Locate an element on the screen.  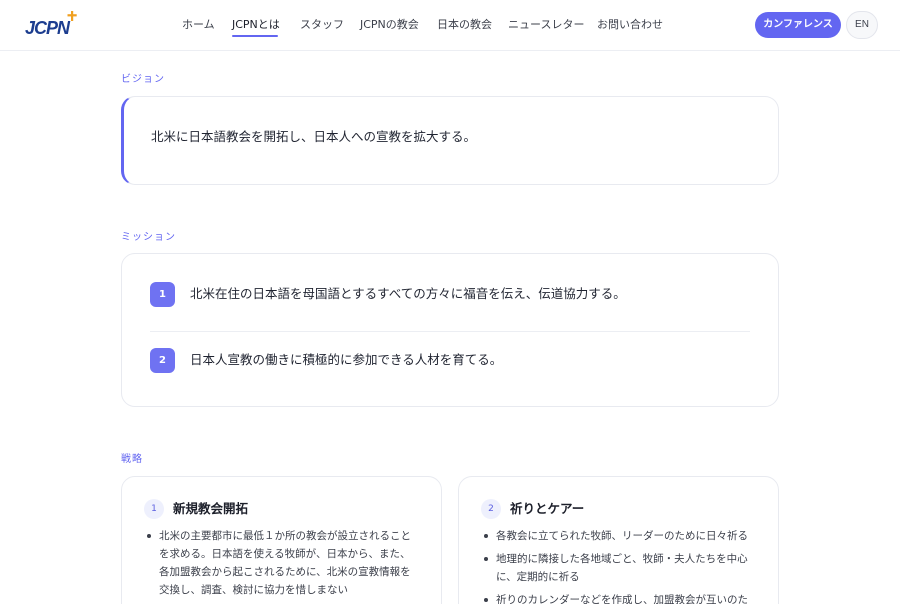
strategy-section-label: 戦略 is located at coordinates (132, 459).